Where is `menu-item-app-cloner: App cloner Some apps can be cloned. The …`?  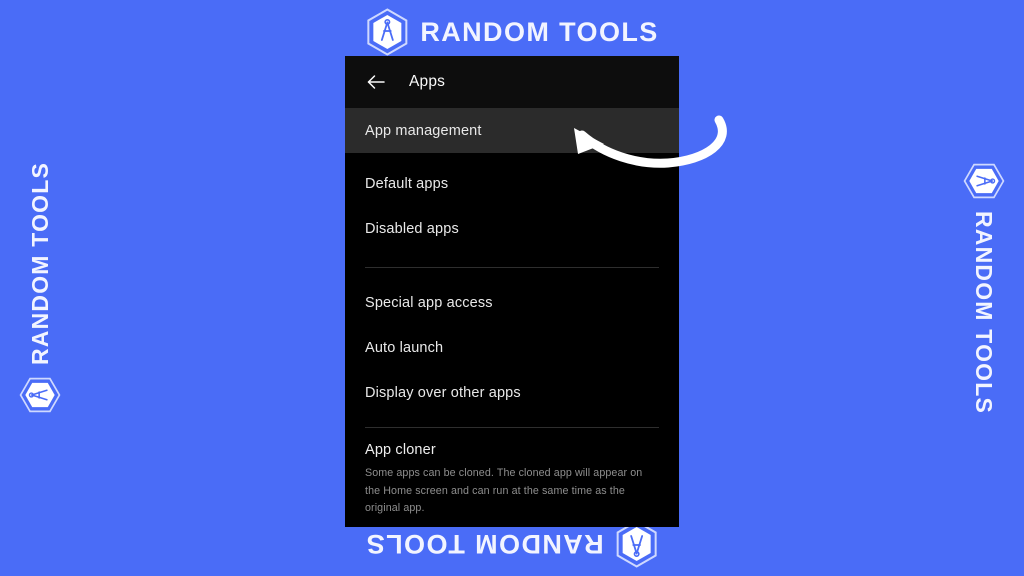 menu-item-app-cloner: App cloner Some apps can be cloned. The … is located at coordinates (512, 473).